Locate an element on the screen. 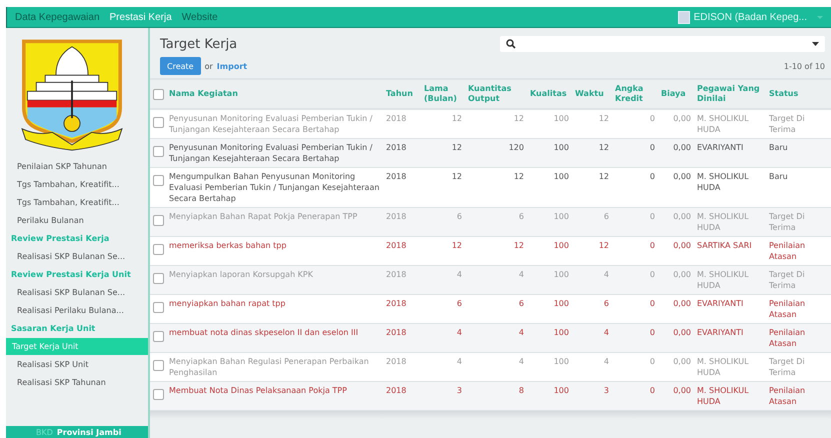 The width and height of the screenshot is (831, 438). sidebar-item: Perilaku Bulanan is located at coordinates (77, 220).